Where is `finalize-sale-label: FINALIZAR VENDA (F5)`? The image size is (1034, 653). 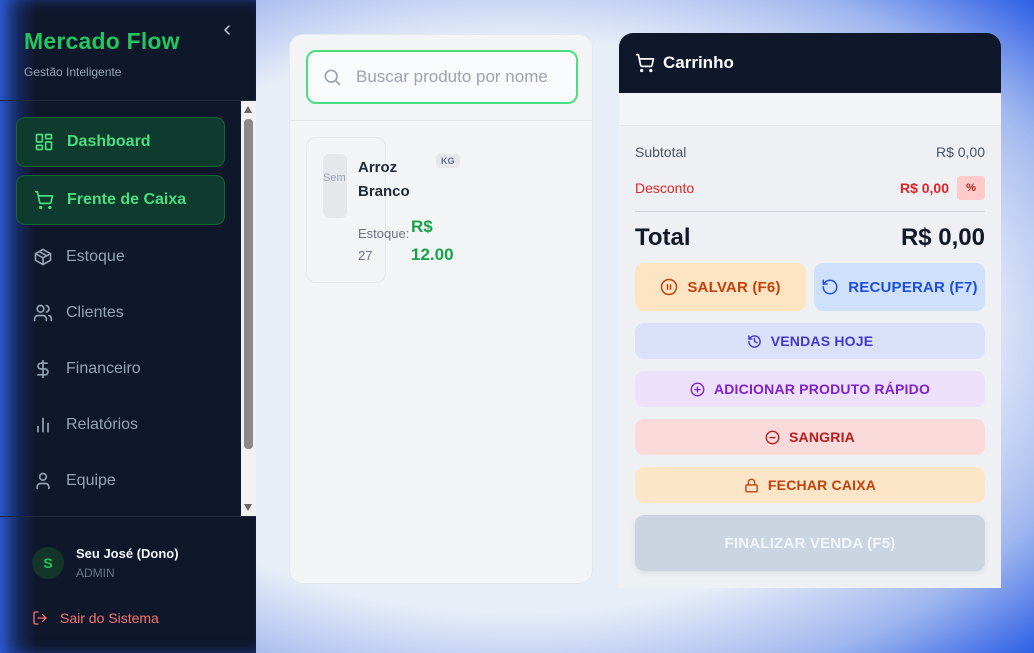 finalize-sale-label: FINALIZAR VENDA (F5) is located at coordinates (810, 543).